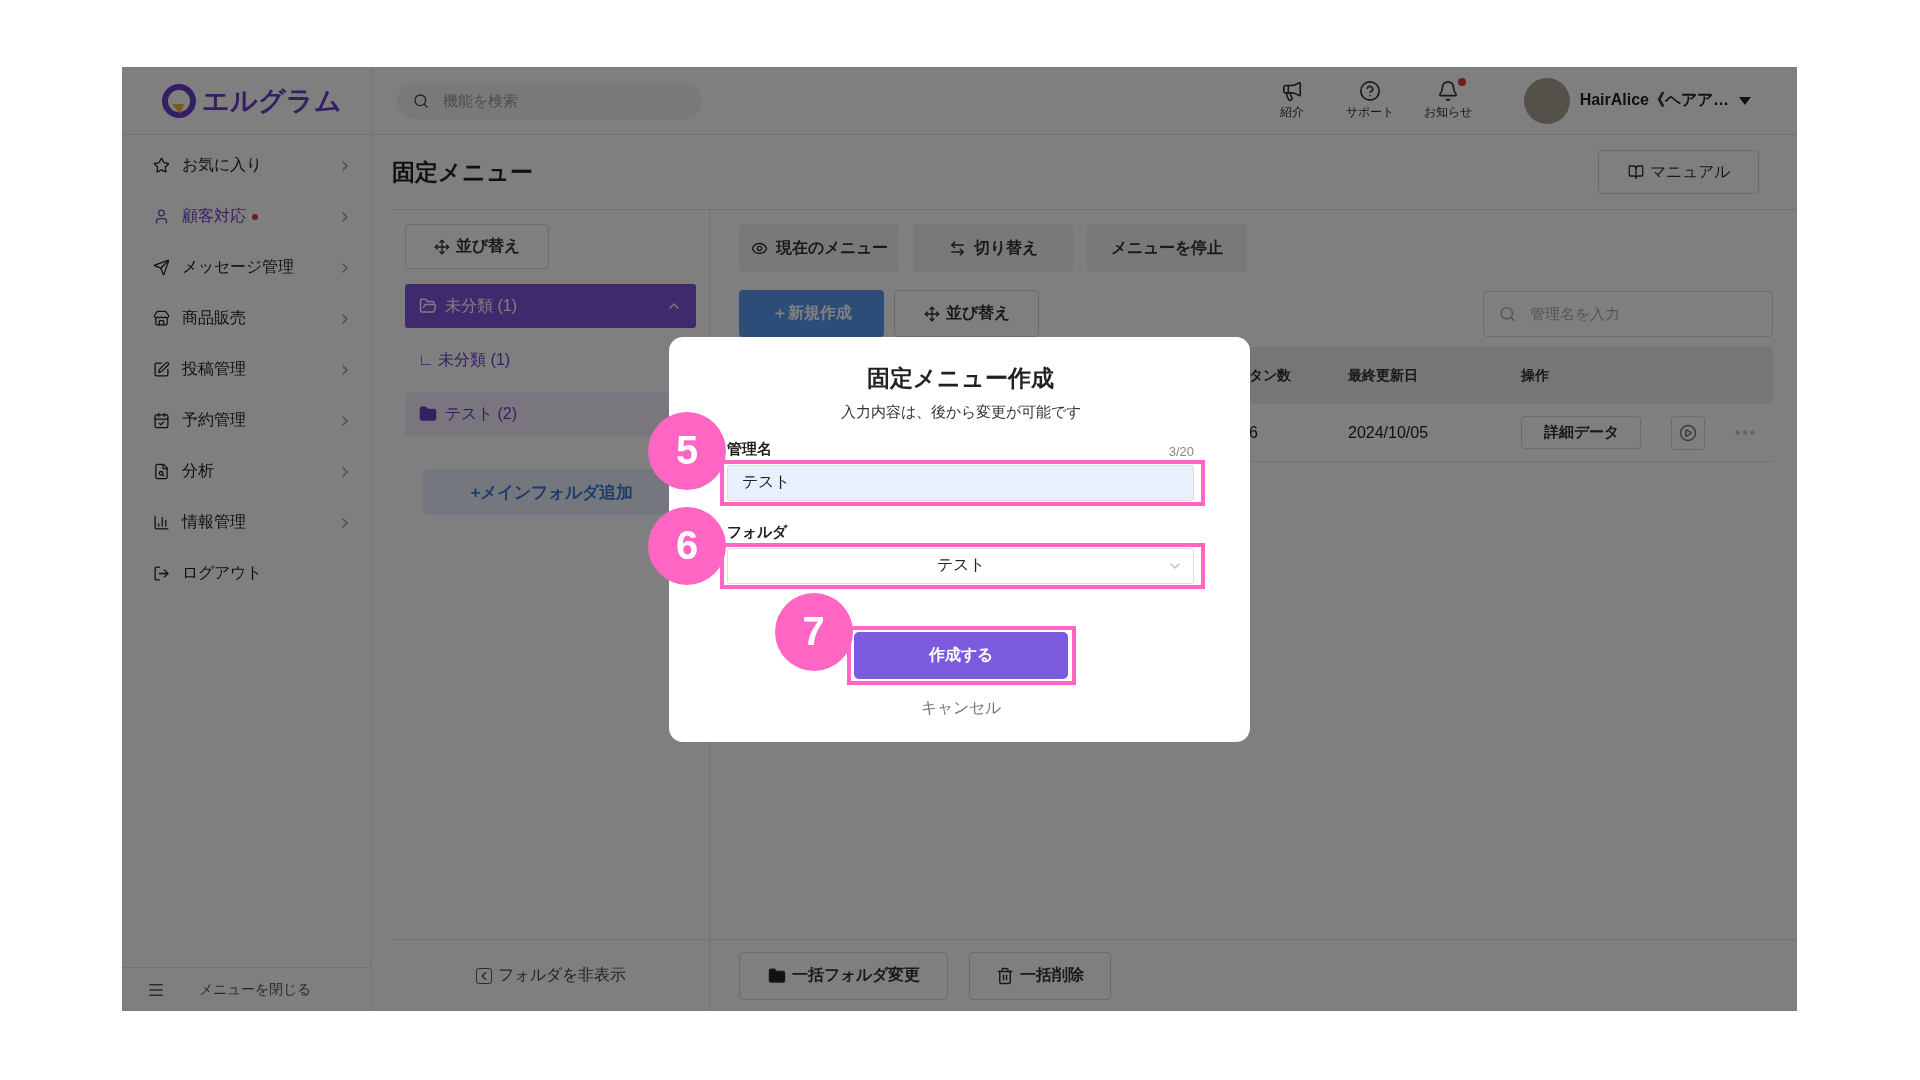 The image size is (1920, 1080). What do you see at coordinates (272, 101) in the screenshot?
I see `logo-text: エルグラム` at bounding box center [272, 101].